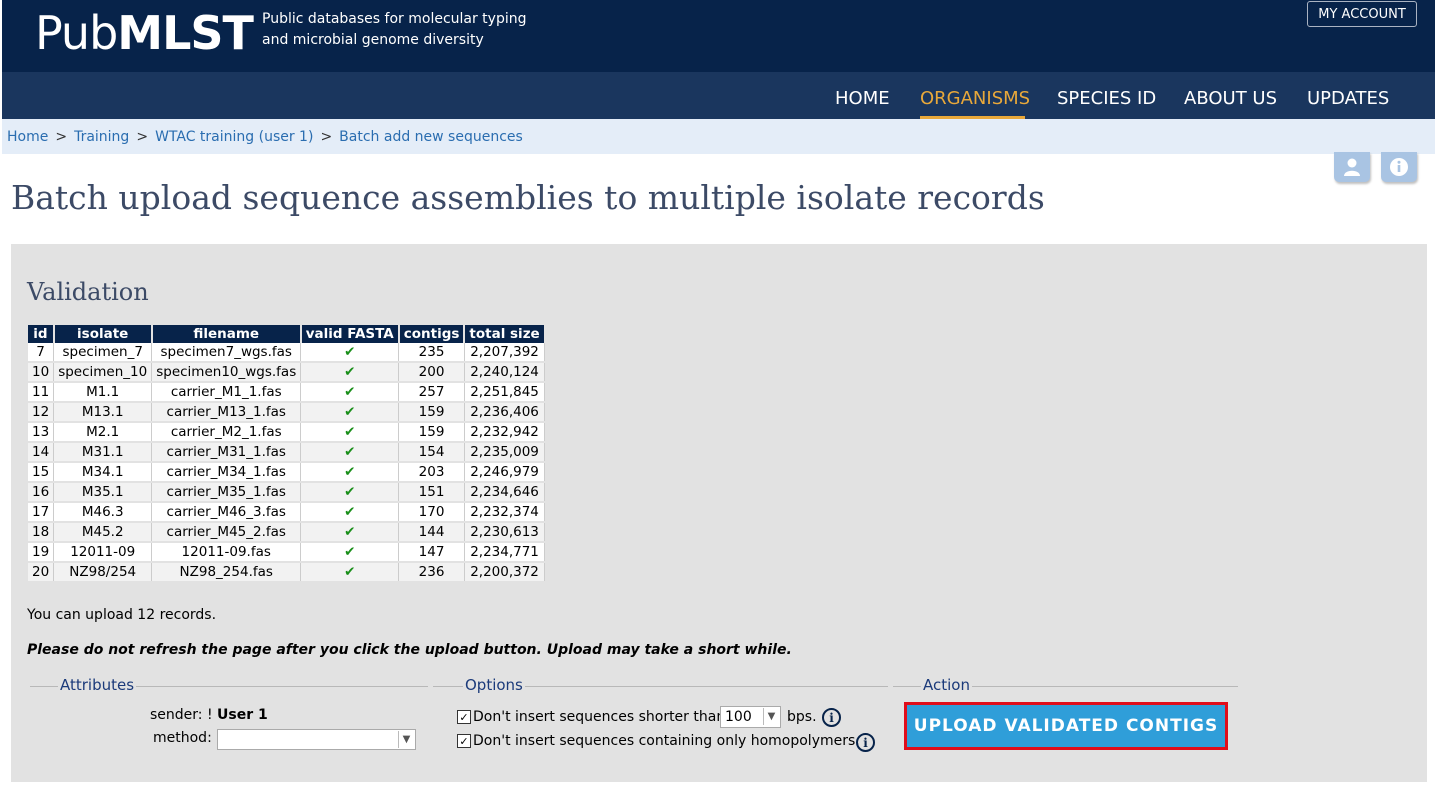 The width and height of the screenshot is (1438, 787). Describe the element at coordinates (103, 492) in the screenshot. I see `cell-isolate: M35.1` at that location.